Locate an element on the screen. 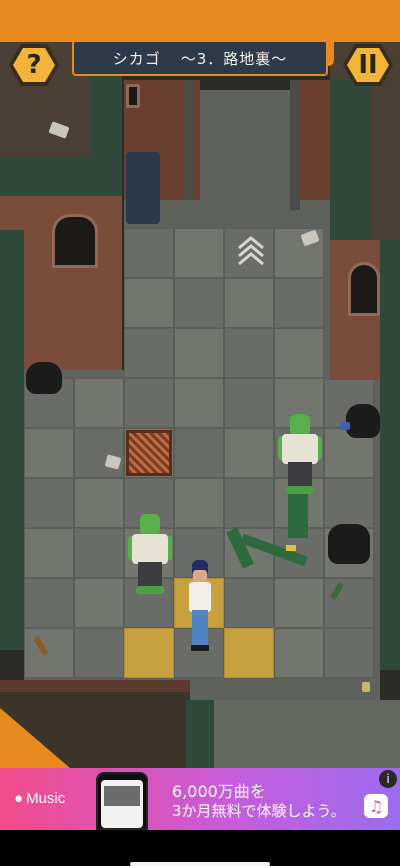 Image resolution: width=400 pixels, height=866 pixels. ad-info-icon: i is located at coordinates (388, 779).